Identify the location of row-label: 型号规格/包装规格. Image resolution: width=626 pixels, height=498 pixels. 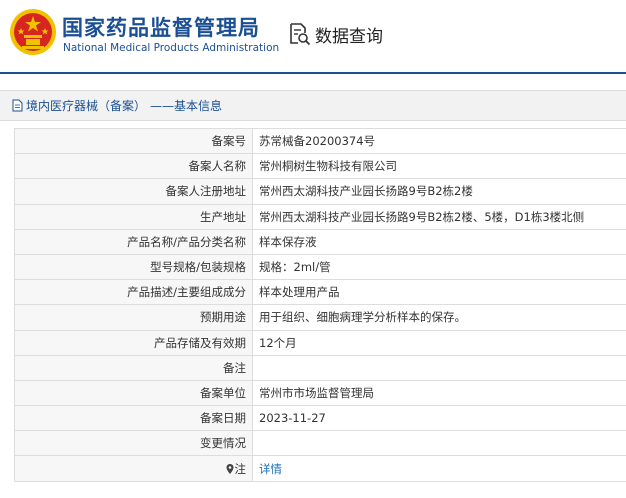
(133, 267).